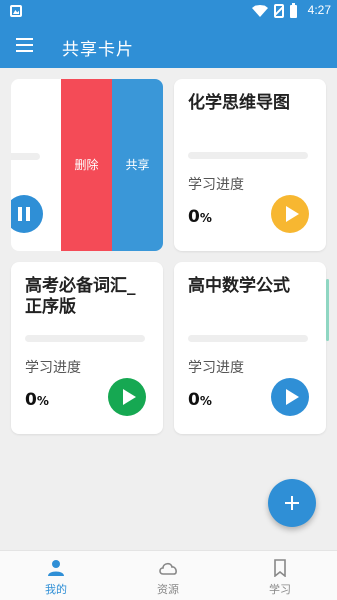 This screenshot has height=600, width=337. I want to click on pause-button, so click(27, 214).